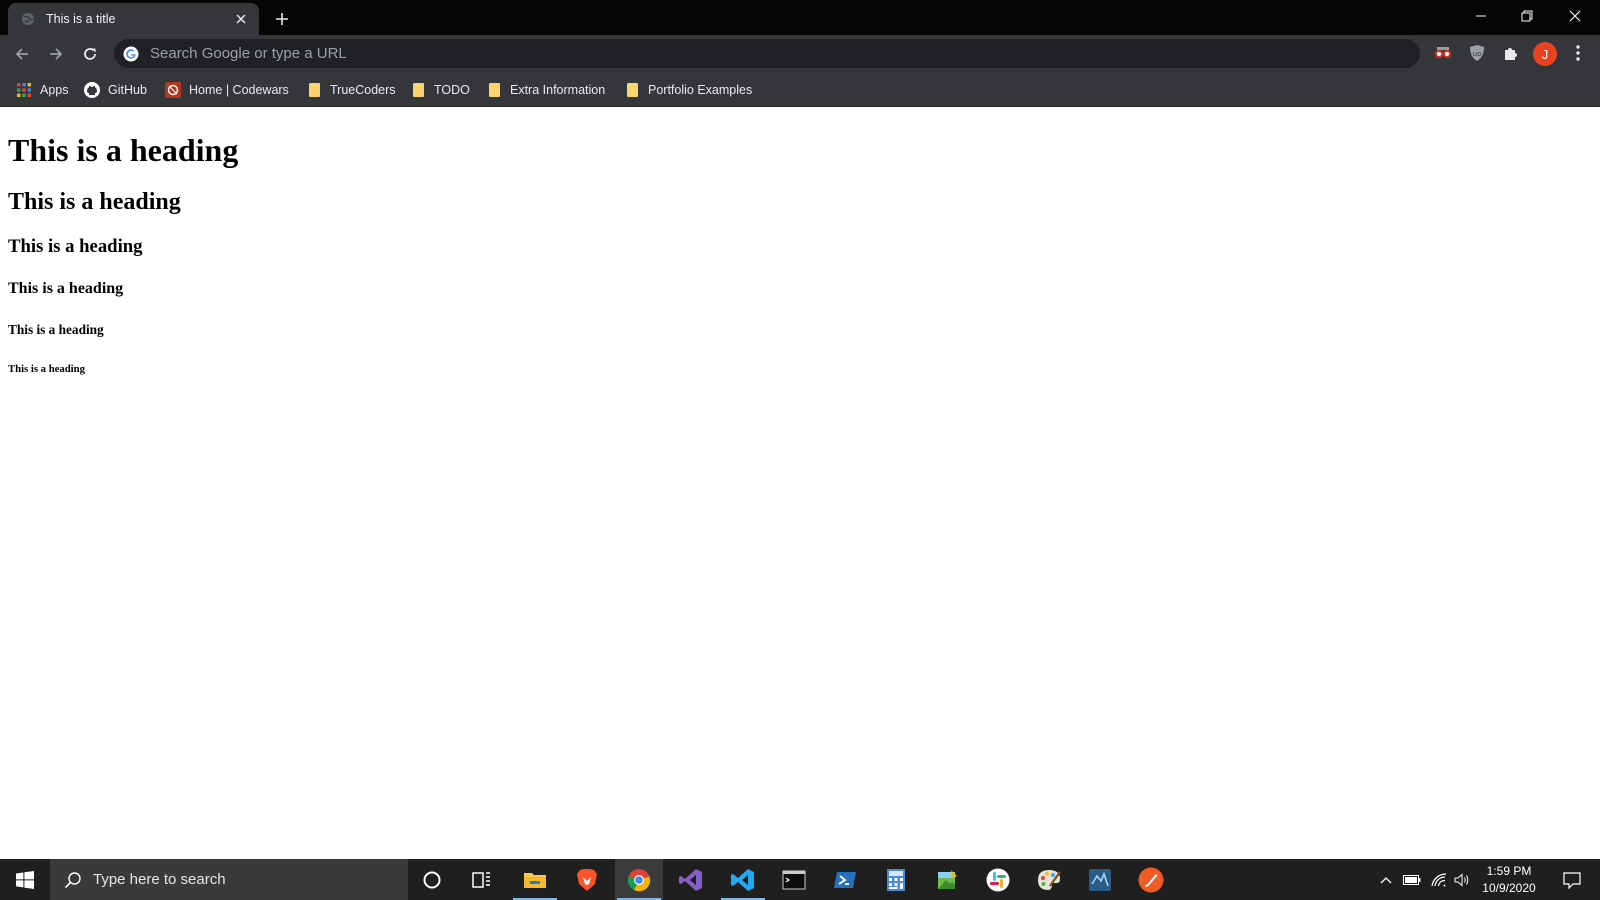 Image resolution: width=1600 pixels, height=900 pixels. I want to click on bookmark-truecoders: TrueCoders, so click(351, 90).